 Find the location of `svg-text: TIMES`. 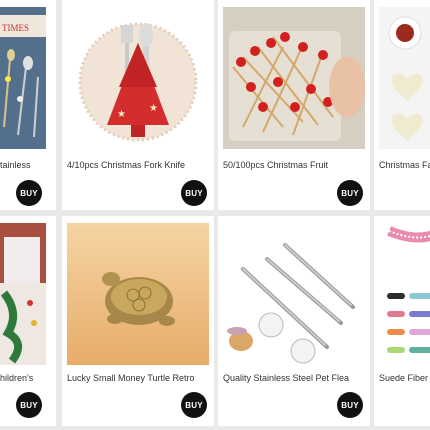

svg-text: TIMES is located at coordinates (15, 28).